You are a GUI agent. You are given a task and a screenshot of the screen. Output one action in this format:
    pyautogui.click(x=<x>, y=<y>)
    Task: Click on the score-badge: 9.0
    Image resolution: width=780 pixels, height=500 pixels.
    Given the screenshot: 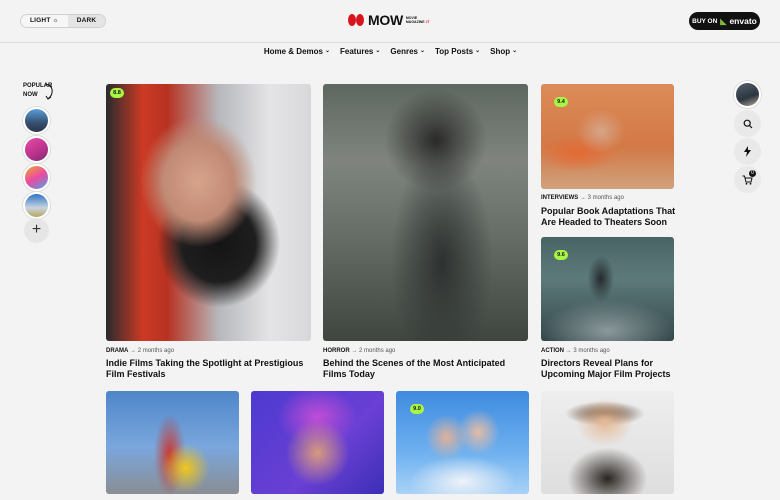 What is the action you would take?
    pyautogui.click(x=417, y=409)
    